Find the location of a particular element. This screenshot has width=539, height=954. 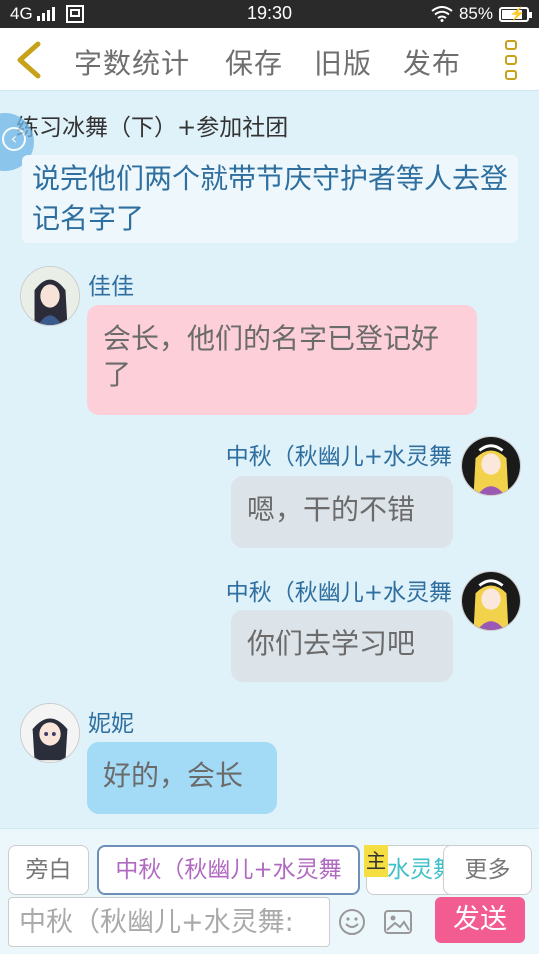

message-bubble: 好的，会长 is located at coordinates (182, 778).